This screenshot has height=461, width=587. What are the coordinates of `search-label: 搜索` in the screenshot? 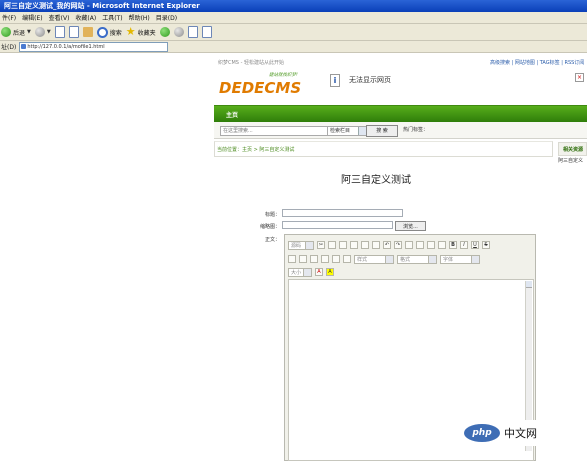 It's located at (115, 33).